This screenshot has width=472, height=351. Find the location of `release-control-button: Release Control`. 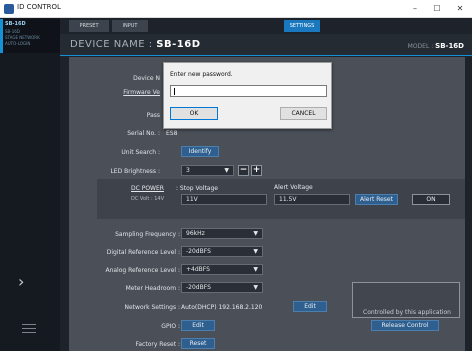

release-control-button: Release Control is located at coordinates (405, 325).